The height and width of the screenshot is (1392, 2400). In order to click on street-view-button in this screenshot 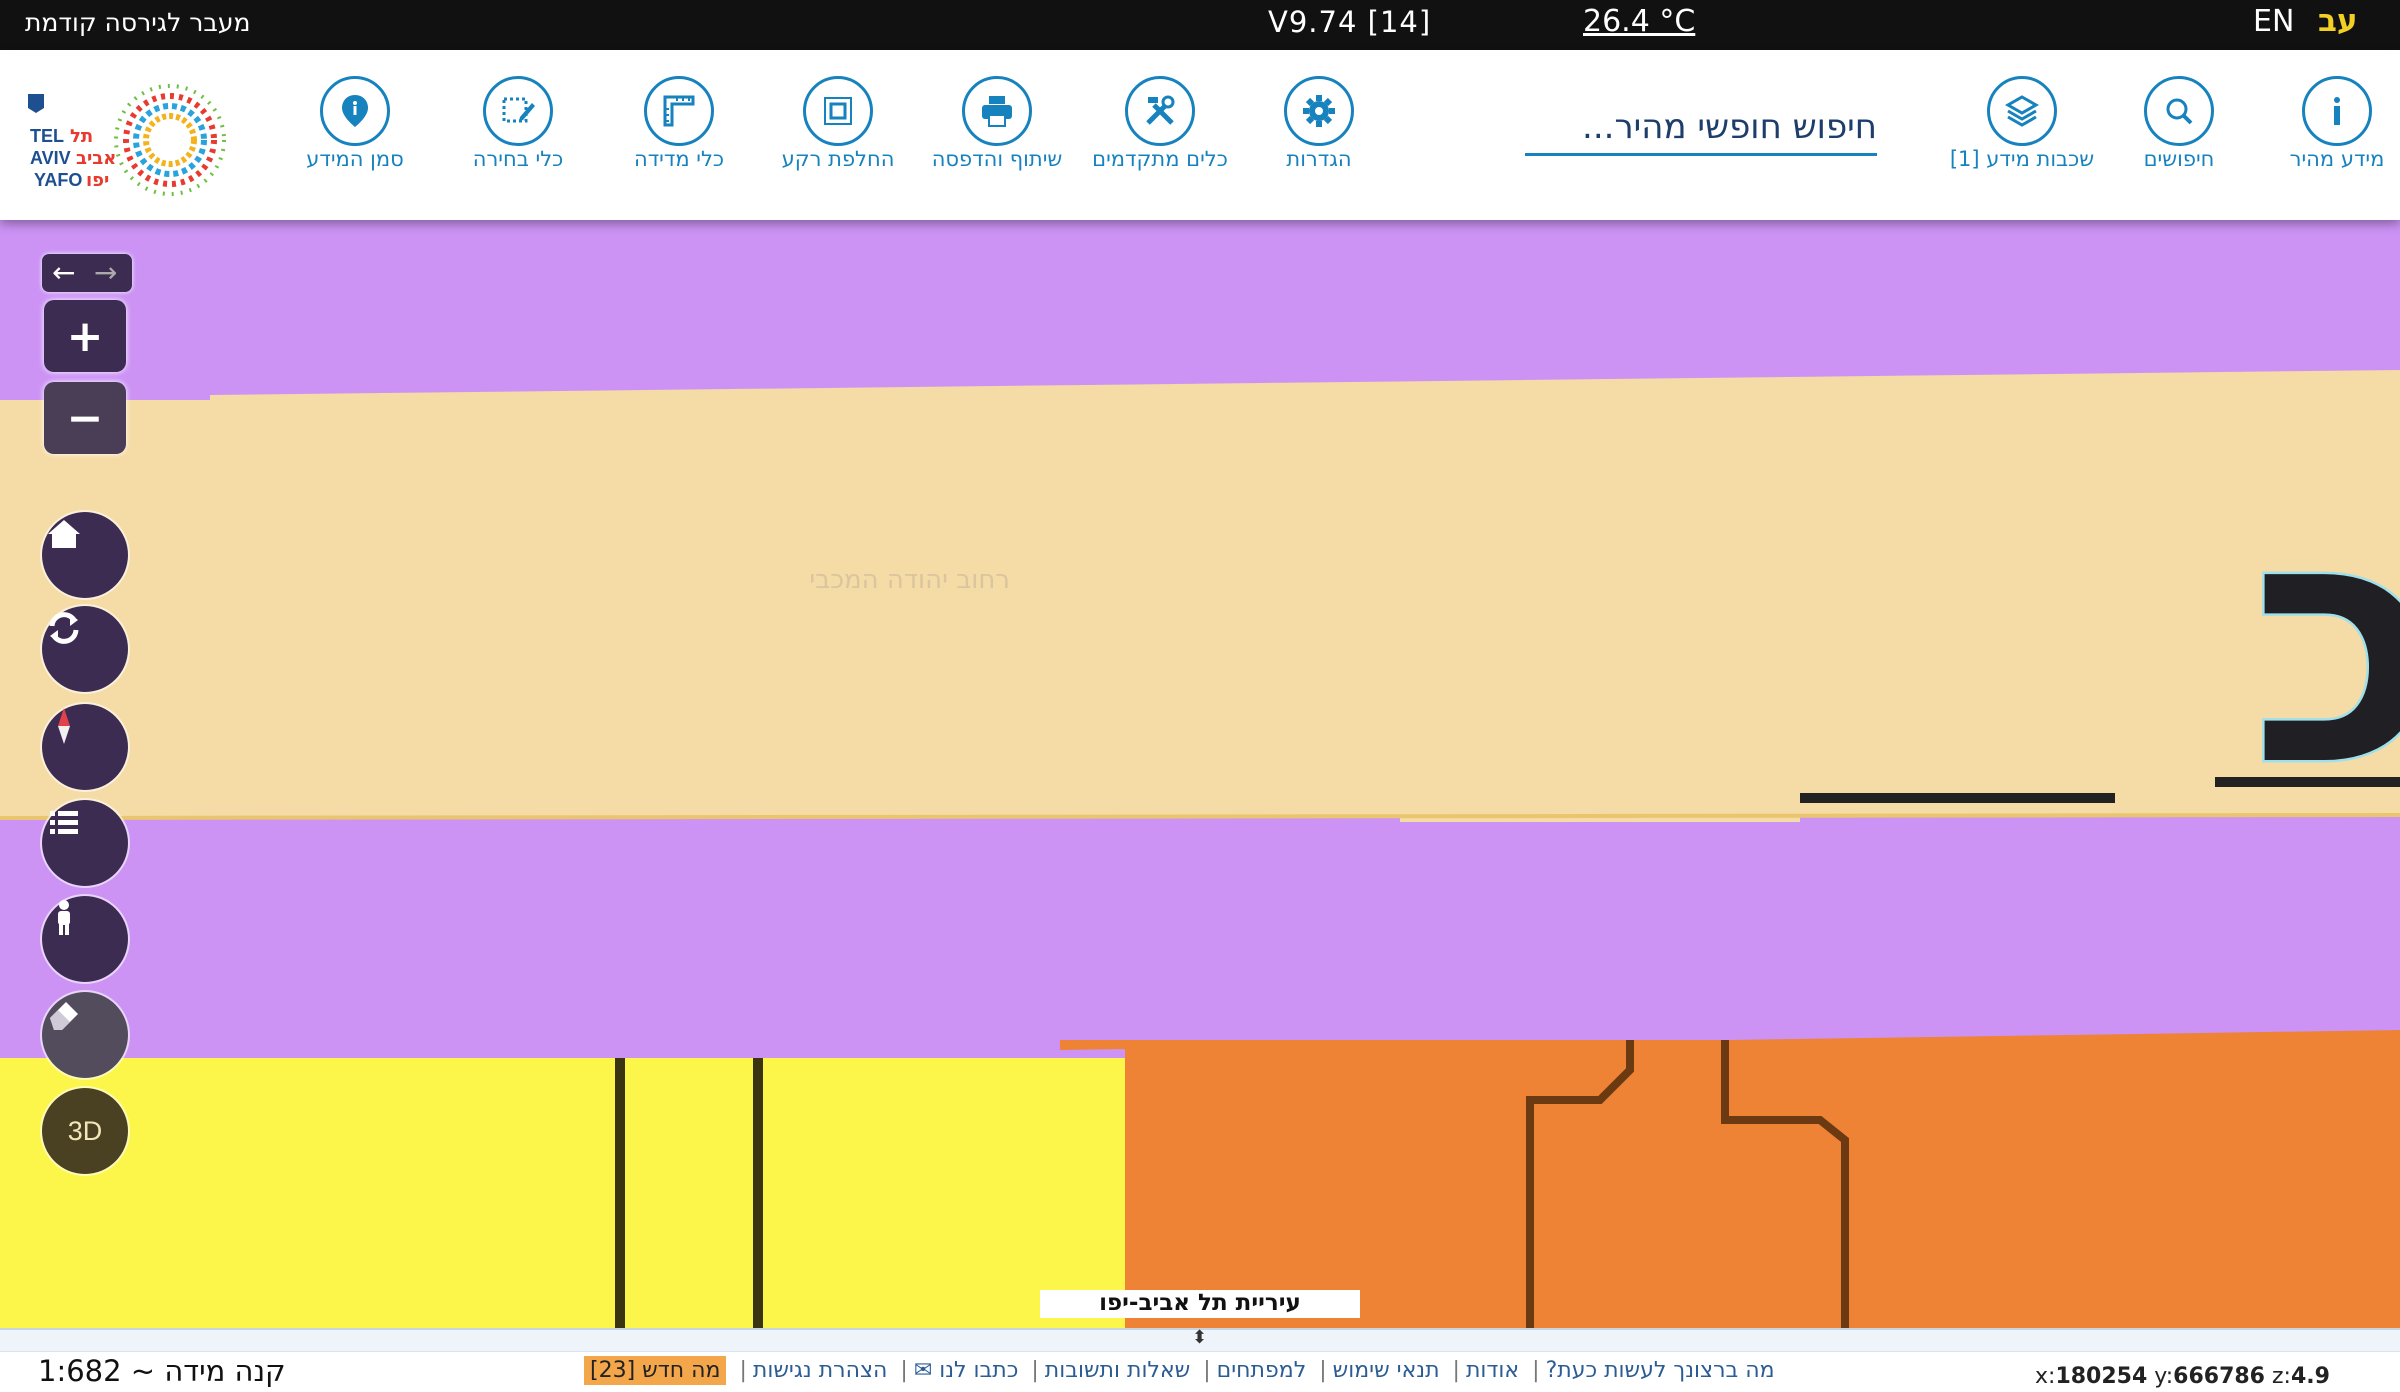, I will do `click(85, 939)`.